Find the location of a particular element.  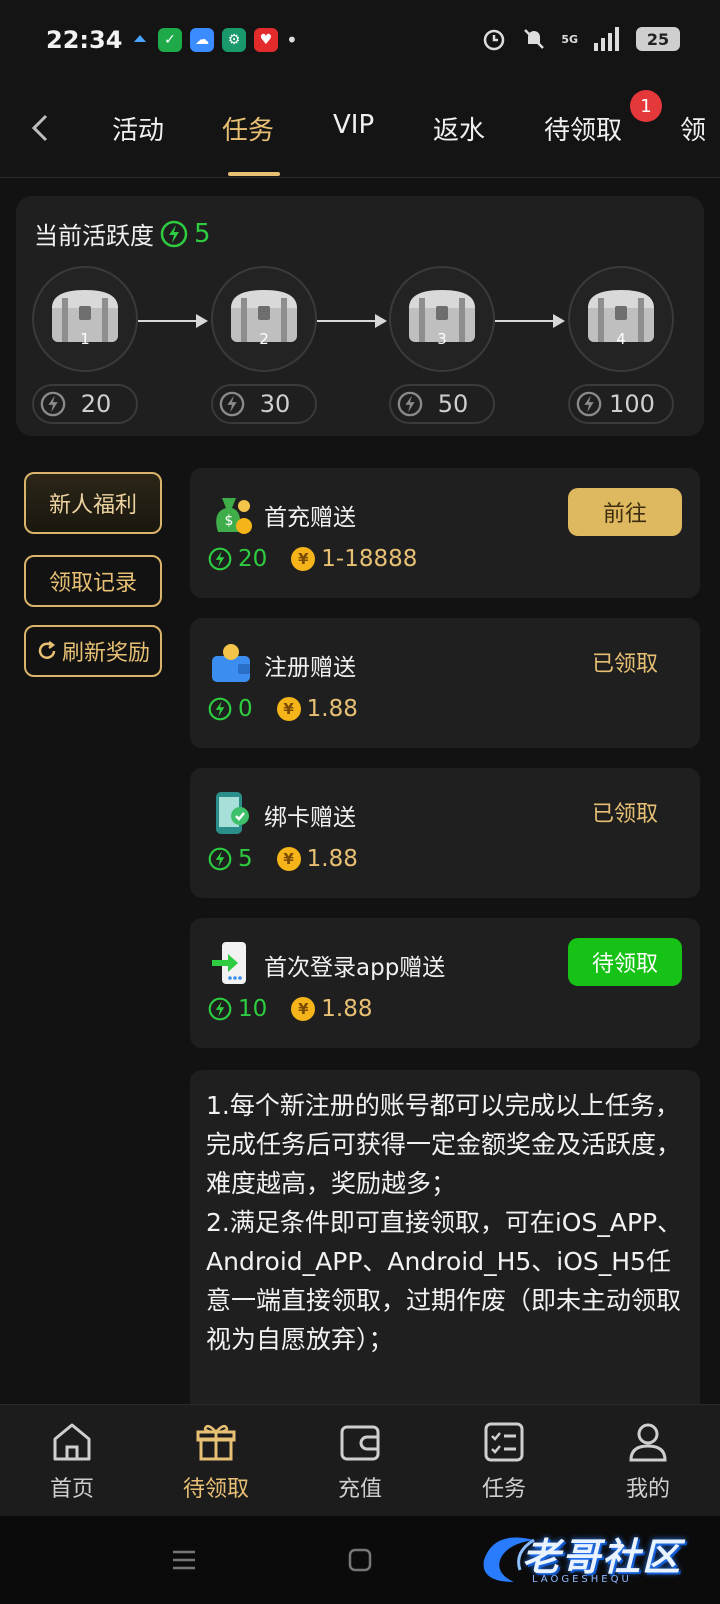

active-tab-indicator is located at coordinates (254, 174).